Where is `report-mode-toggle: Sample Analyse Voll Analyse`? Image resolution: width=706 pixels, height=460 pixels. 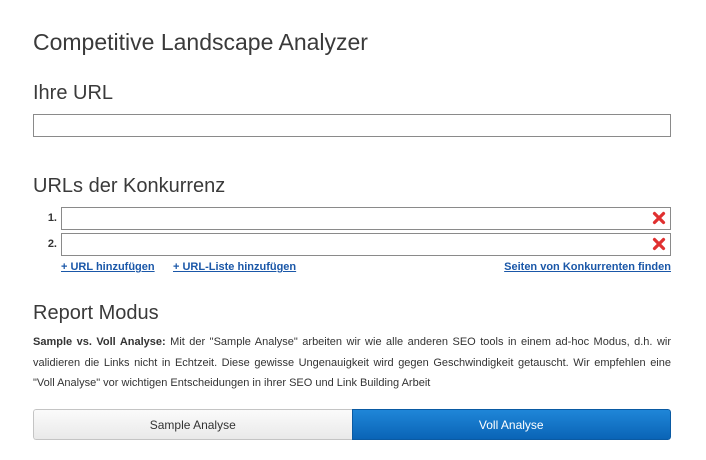
report-mode-toggle: Sample Analyse Voll Analyse is located at coordinates (352, 424).